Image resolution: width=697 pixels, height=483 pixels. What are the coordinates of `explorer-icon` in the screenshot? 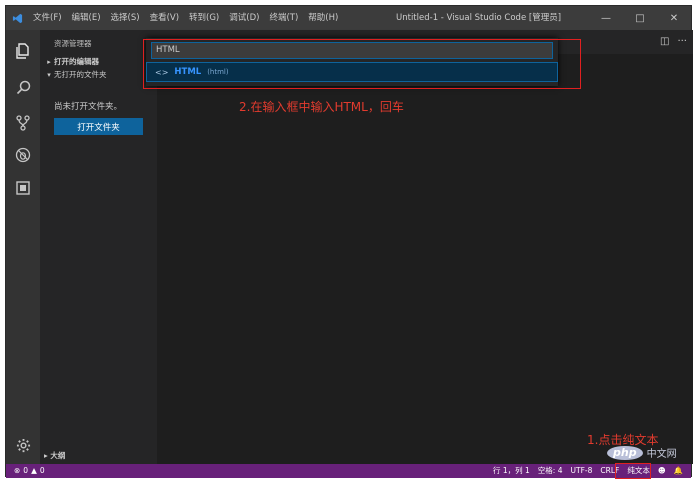 It's located at (23, 51).